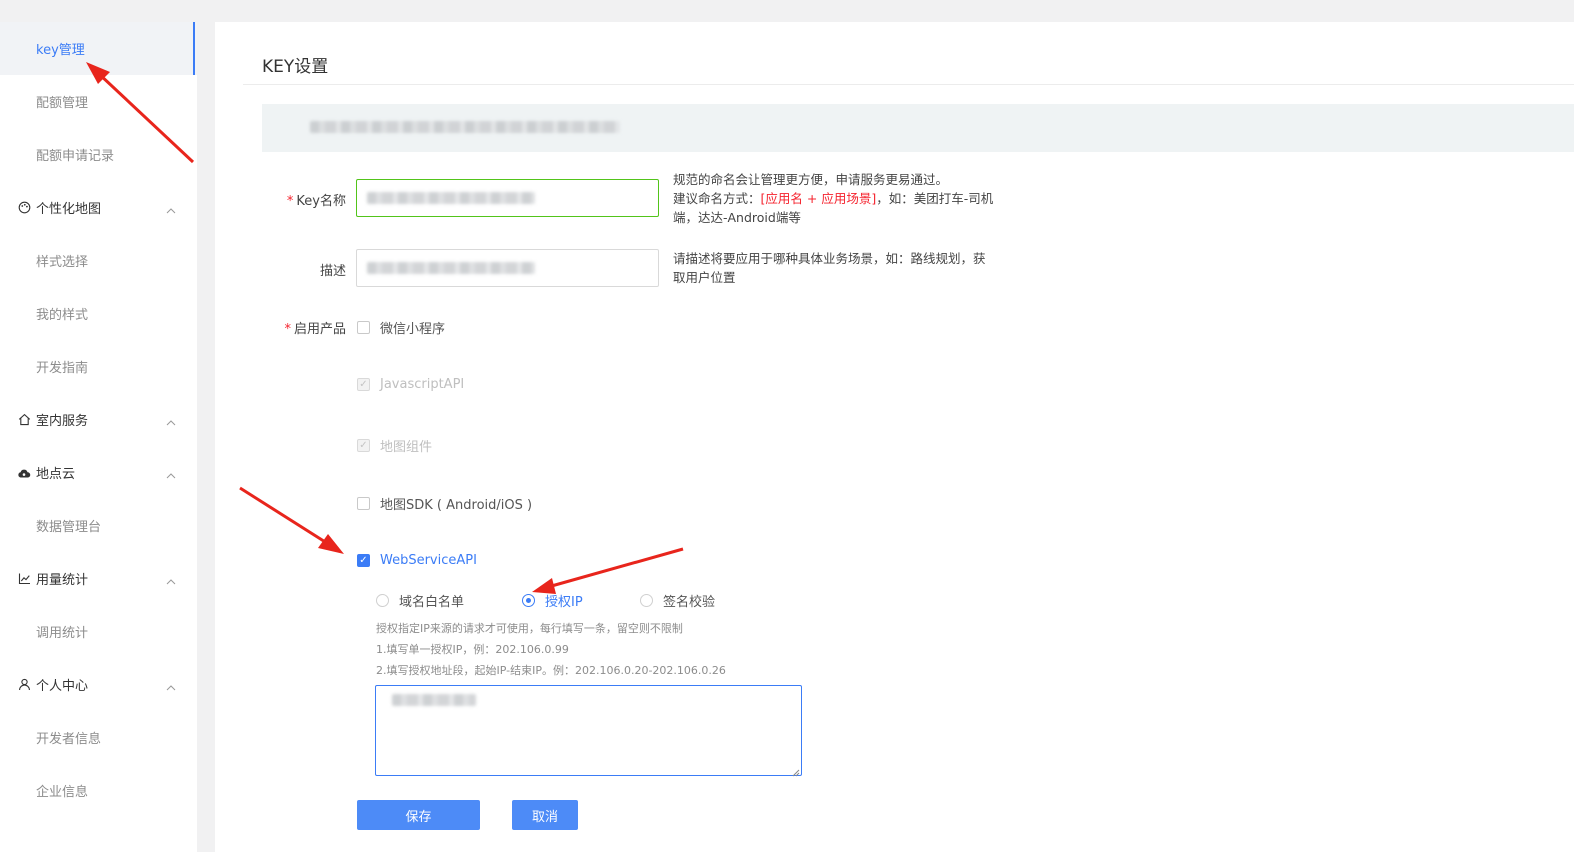 This screenshot has height=852, width=1574. Describe the element at coordinates (98, 260) in the screenshot. I see `sidebar-item-style-select: 样式选择` at that location.